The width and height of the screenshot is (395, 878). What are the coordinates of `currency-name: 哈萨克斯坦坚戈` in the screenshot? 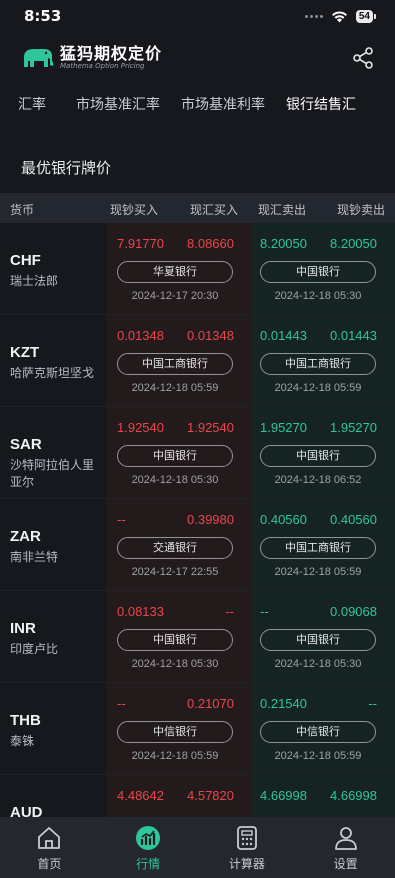 It's located at (52, 373).